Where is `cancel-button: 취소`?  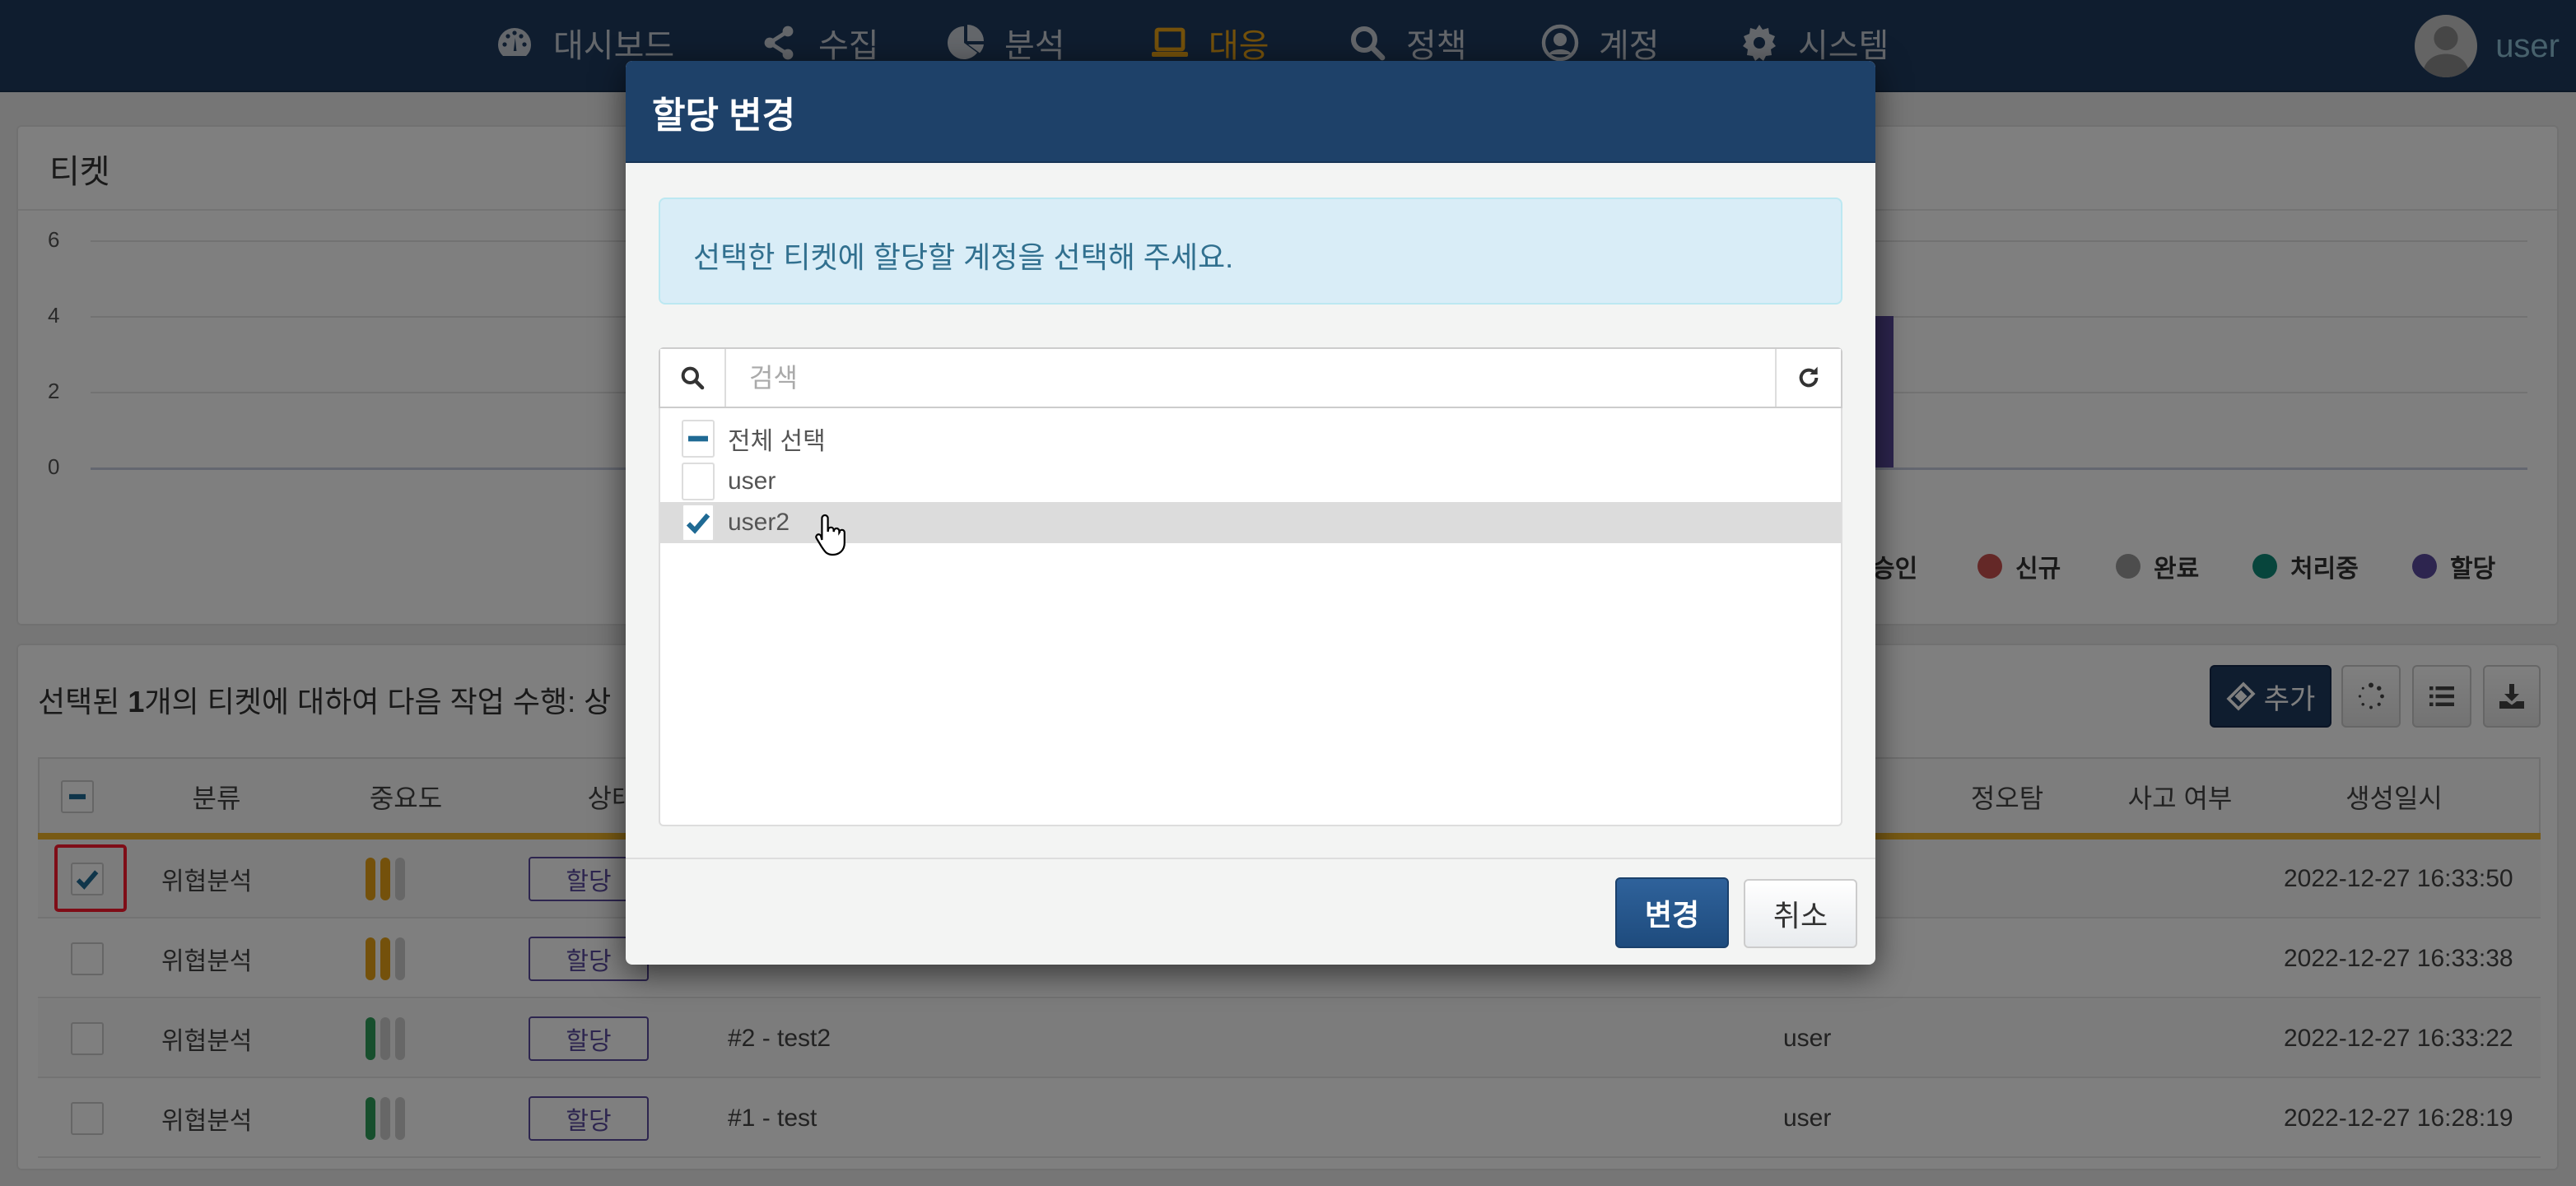 cancel-button: 취소 is located at coordinates (1800, 913).